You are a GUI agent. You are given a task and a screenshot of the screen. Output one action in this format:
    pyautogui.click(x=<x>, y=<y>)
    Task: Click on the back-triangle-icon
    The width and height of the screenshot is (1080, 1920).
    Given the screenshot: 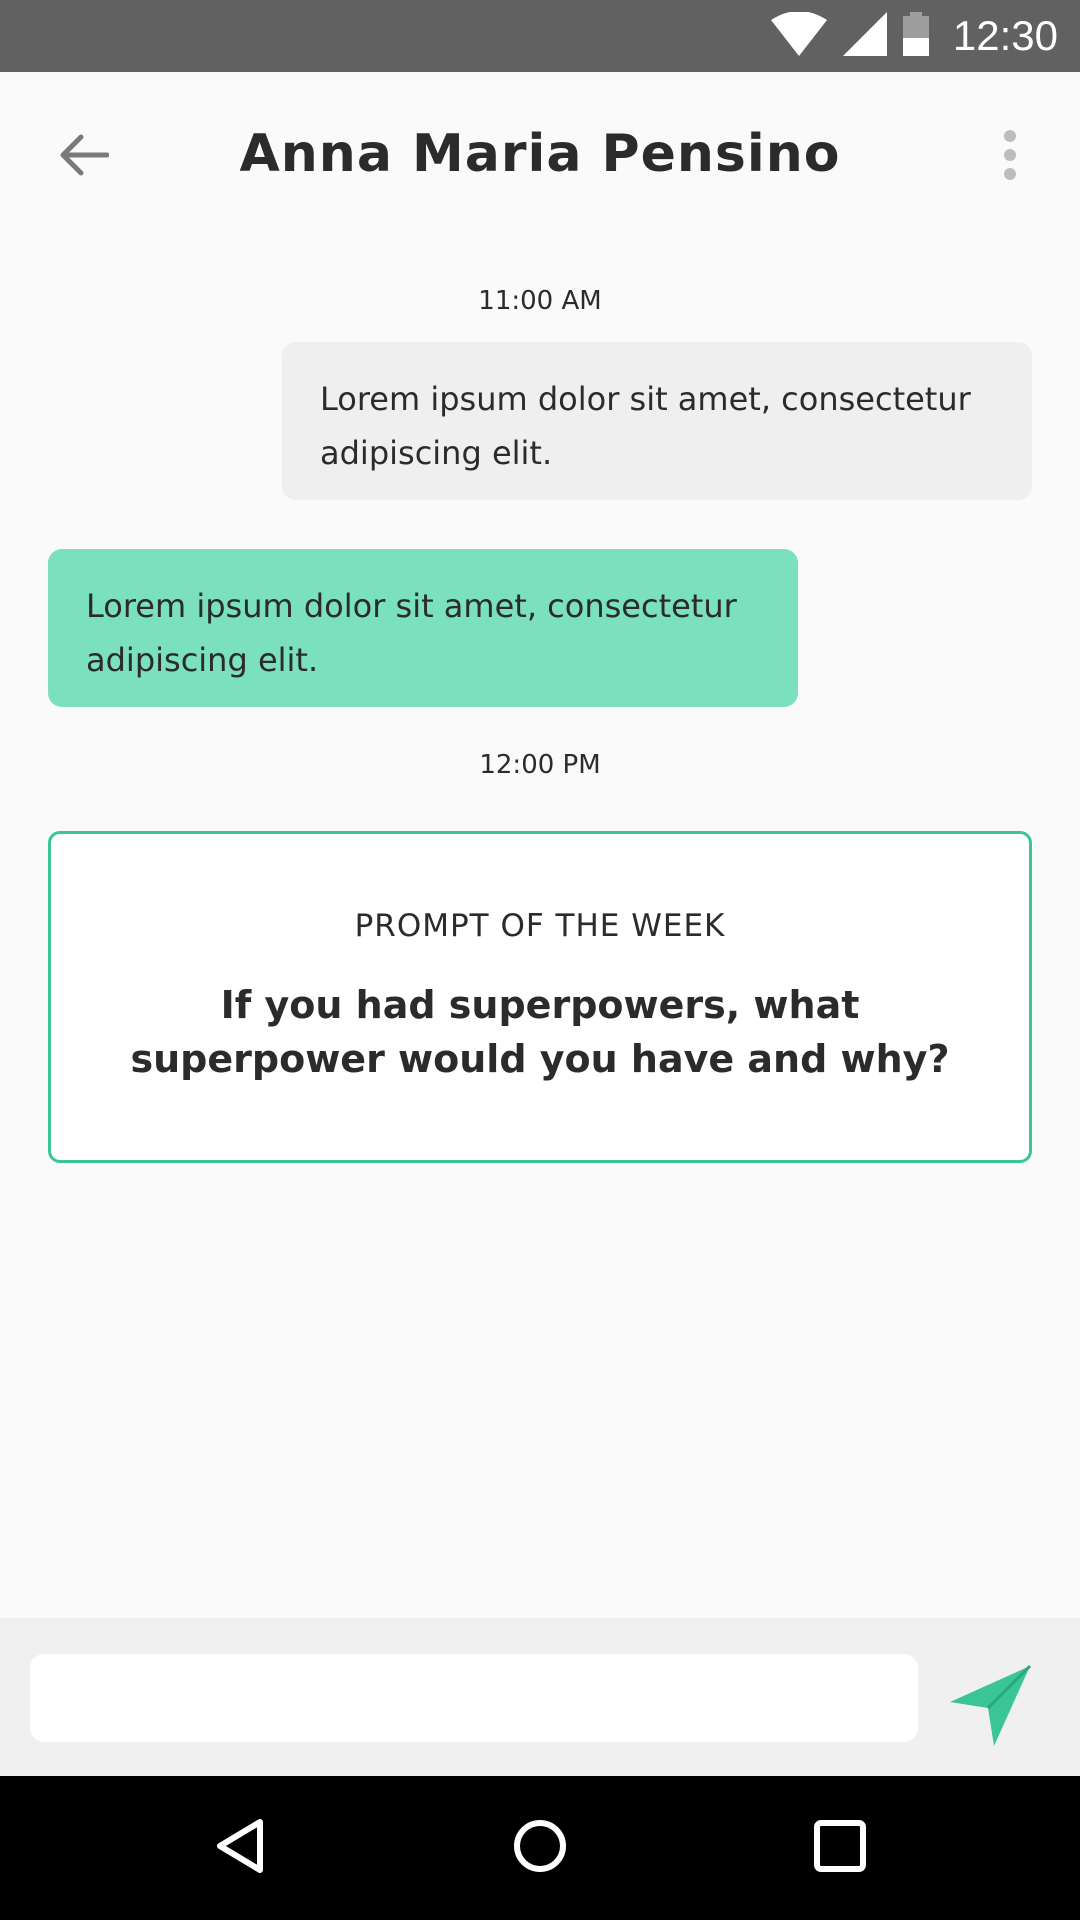 What is the action you would take?
    pyautogui.click(x=240, y=1848)
    